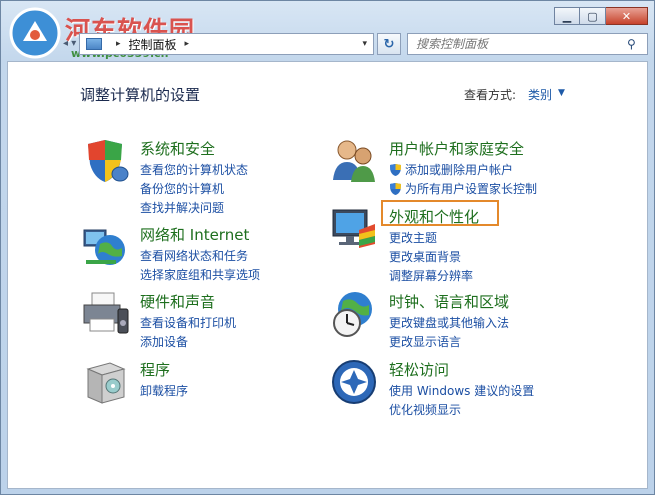  What do you see at coordinates (561, 93) in the screenshot?
I see `view-by-arrow-icon: ▼` at bounding box center [561, 93].